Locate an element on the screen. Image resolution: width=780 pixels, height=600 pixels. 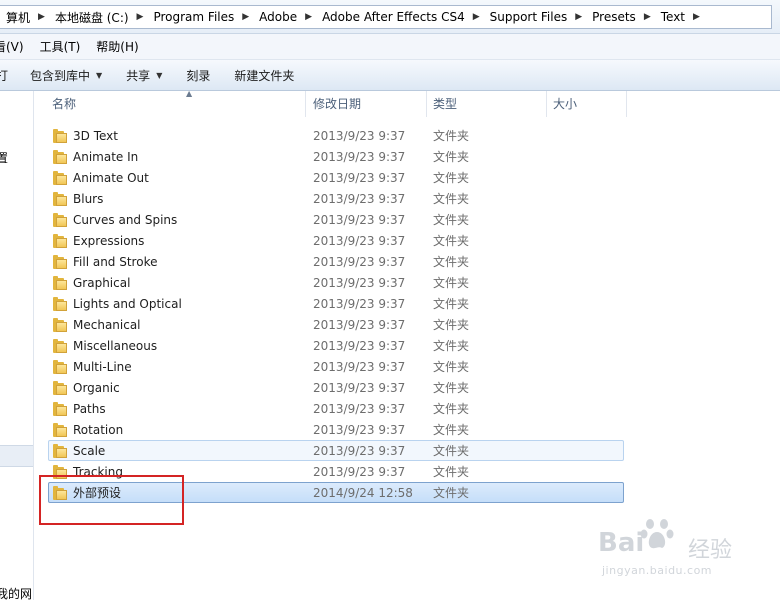
file-name: 3D Text is located at coordinates (95, 135).